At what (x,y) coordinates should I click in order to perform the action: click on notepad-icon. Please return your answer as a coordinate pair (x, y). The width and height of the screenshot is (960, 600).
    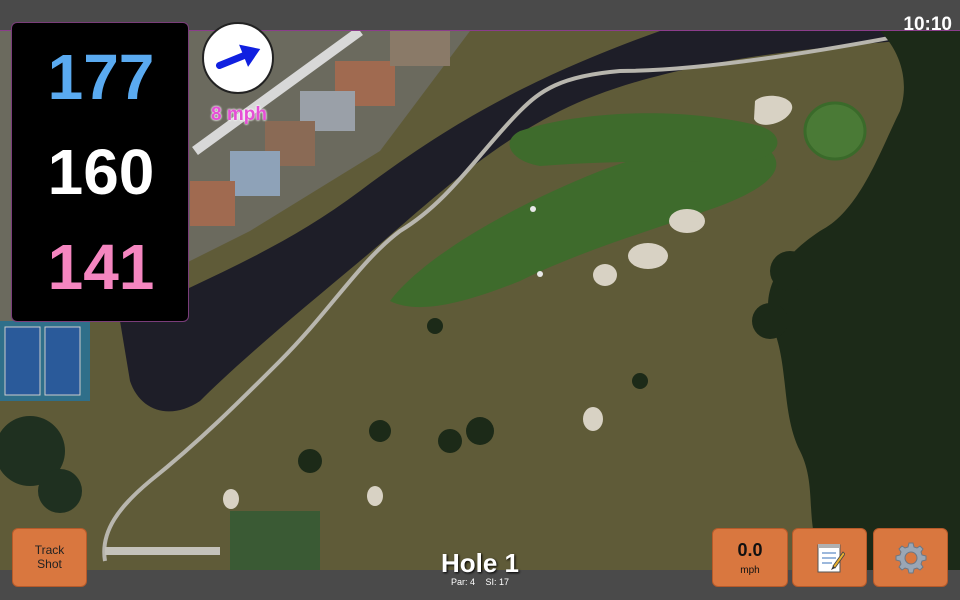
    Looking at the image, I should click on (831, 557).